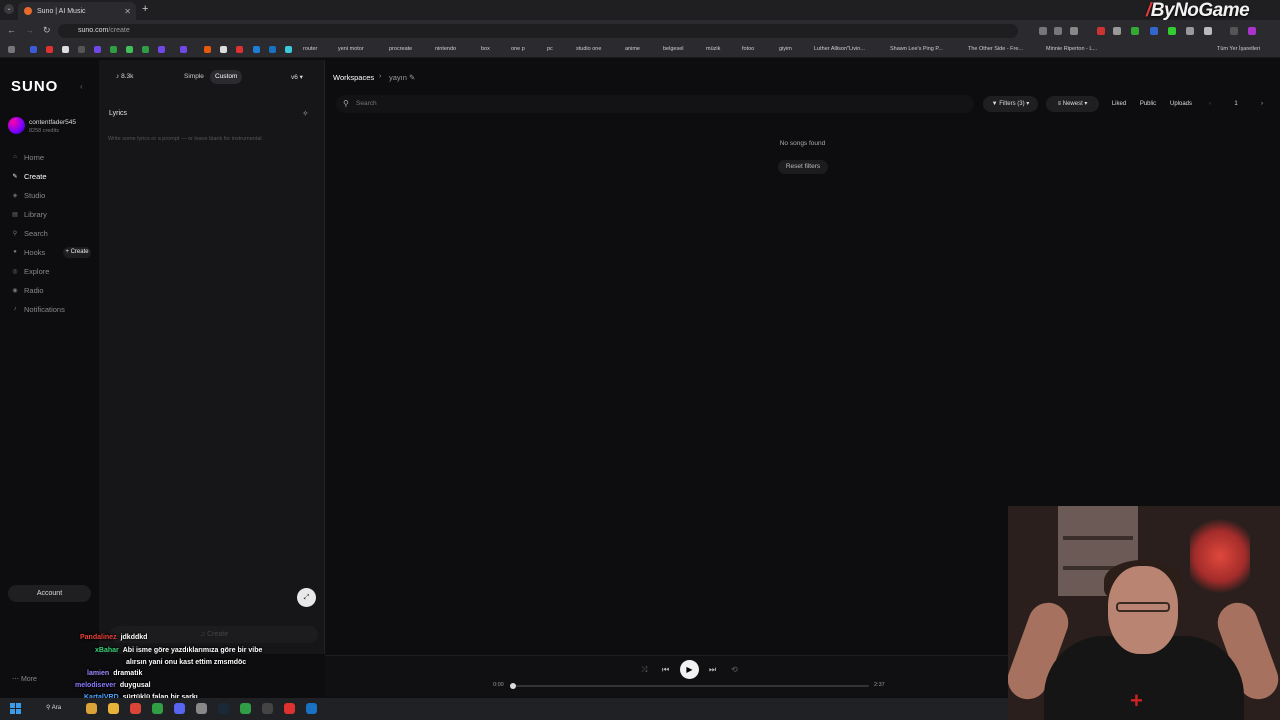 This screenshot has width=1280, height=720. I want to click on liked-filter: Liked, so click(1119, 104).